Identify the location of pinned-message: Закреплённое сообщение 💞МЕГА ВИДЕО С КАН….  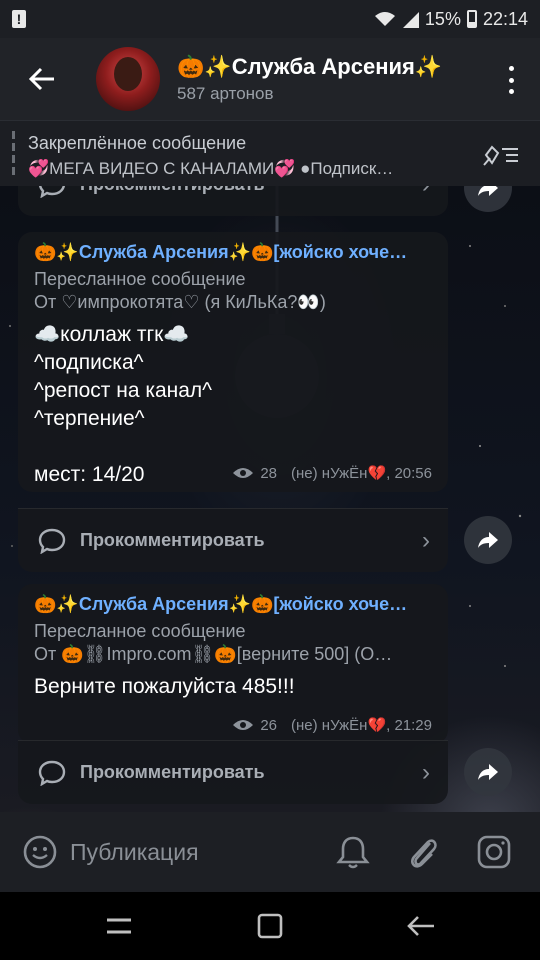
(270, 153).